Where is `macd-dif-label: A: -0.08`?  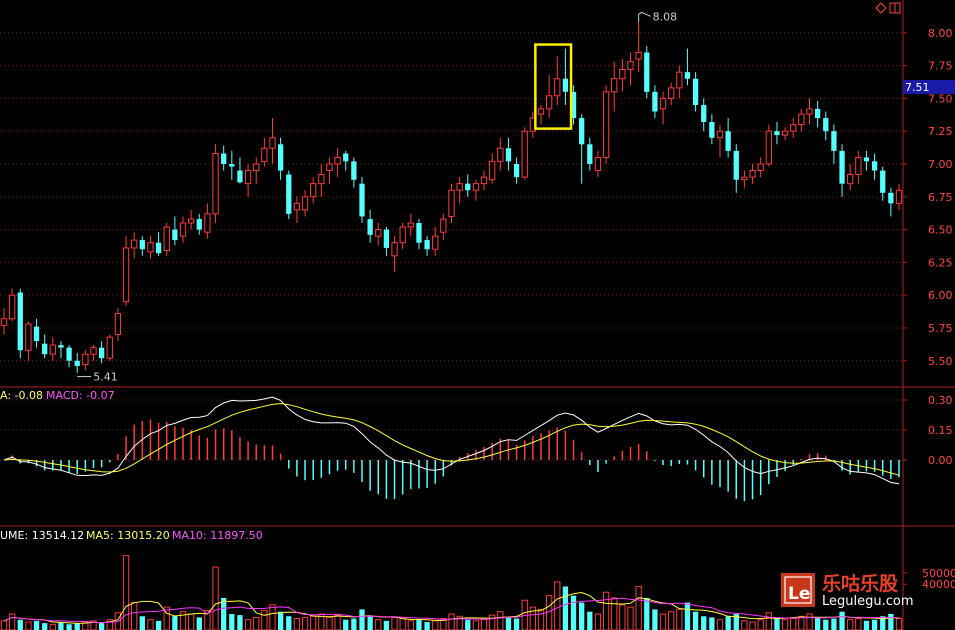
macd-dif-label: A: -0.08 is located at coordinates (21, 395).